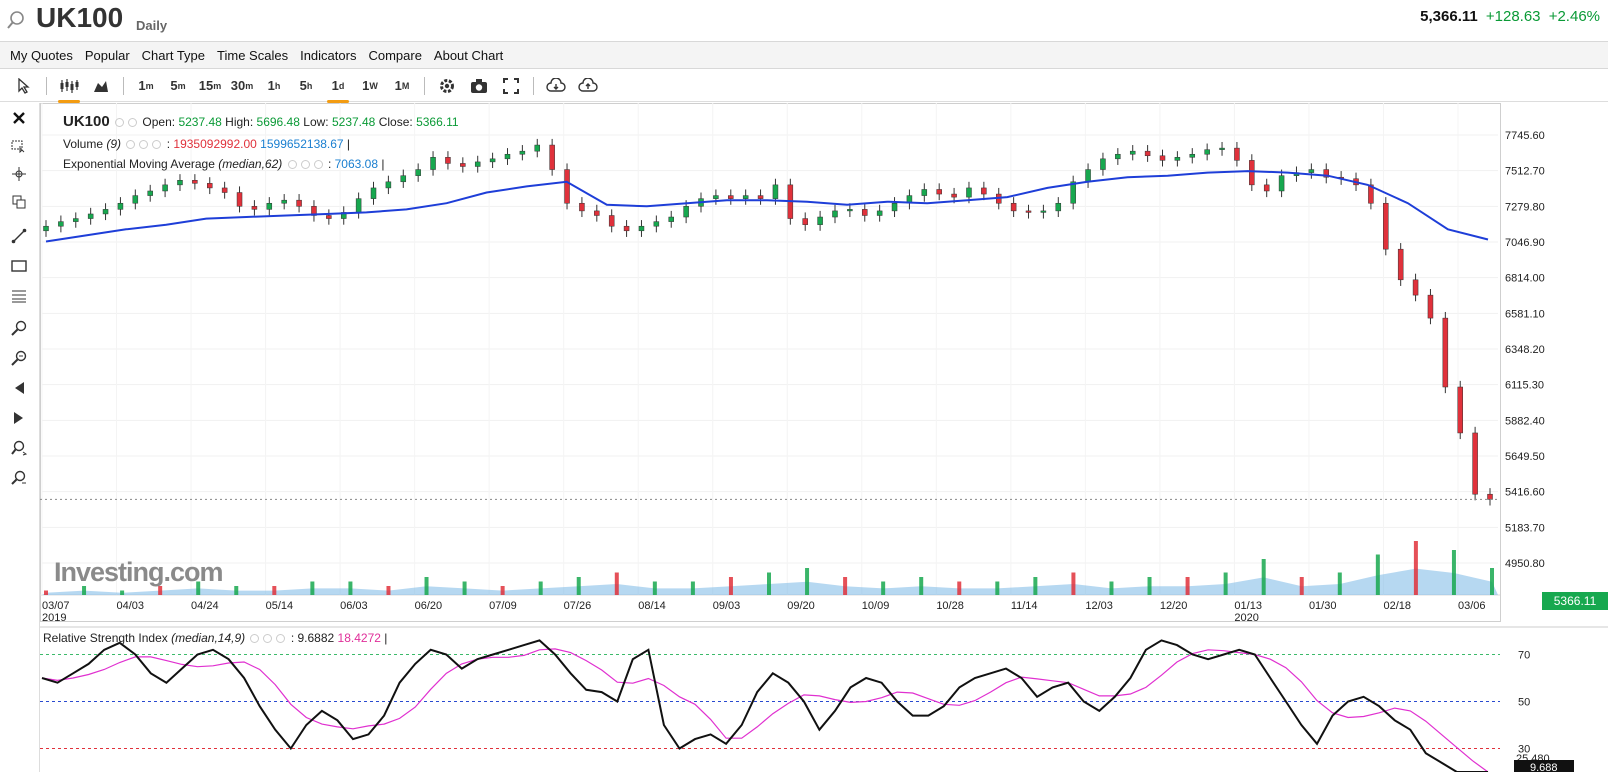 This screenshot has height=772, width=1608. I want to click on zoom-out-icon, so click(19, 358).